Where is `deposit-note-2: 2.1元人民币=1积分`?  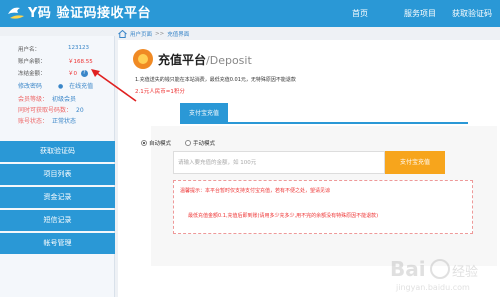
deposit-note-2: 2.1元人民币=1积分 is located at coordinates (160, 92).